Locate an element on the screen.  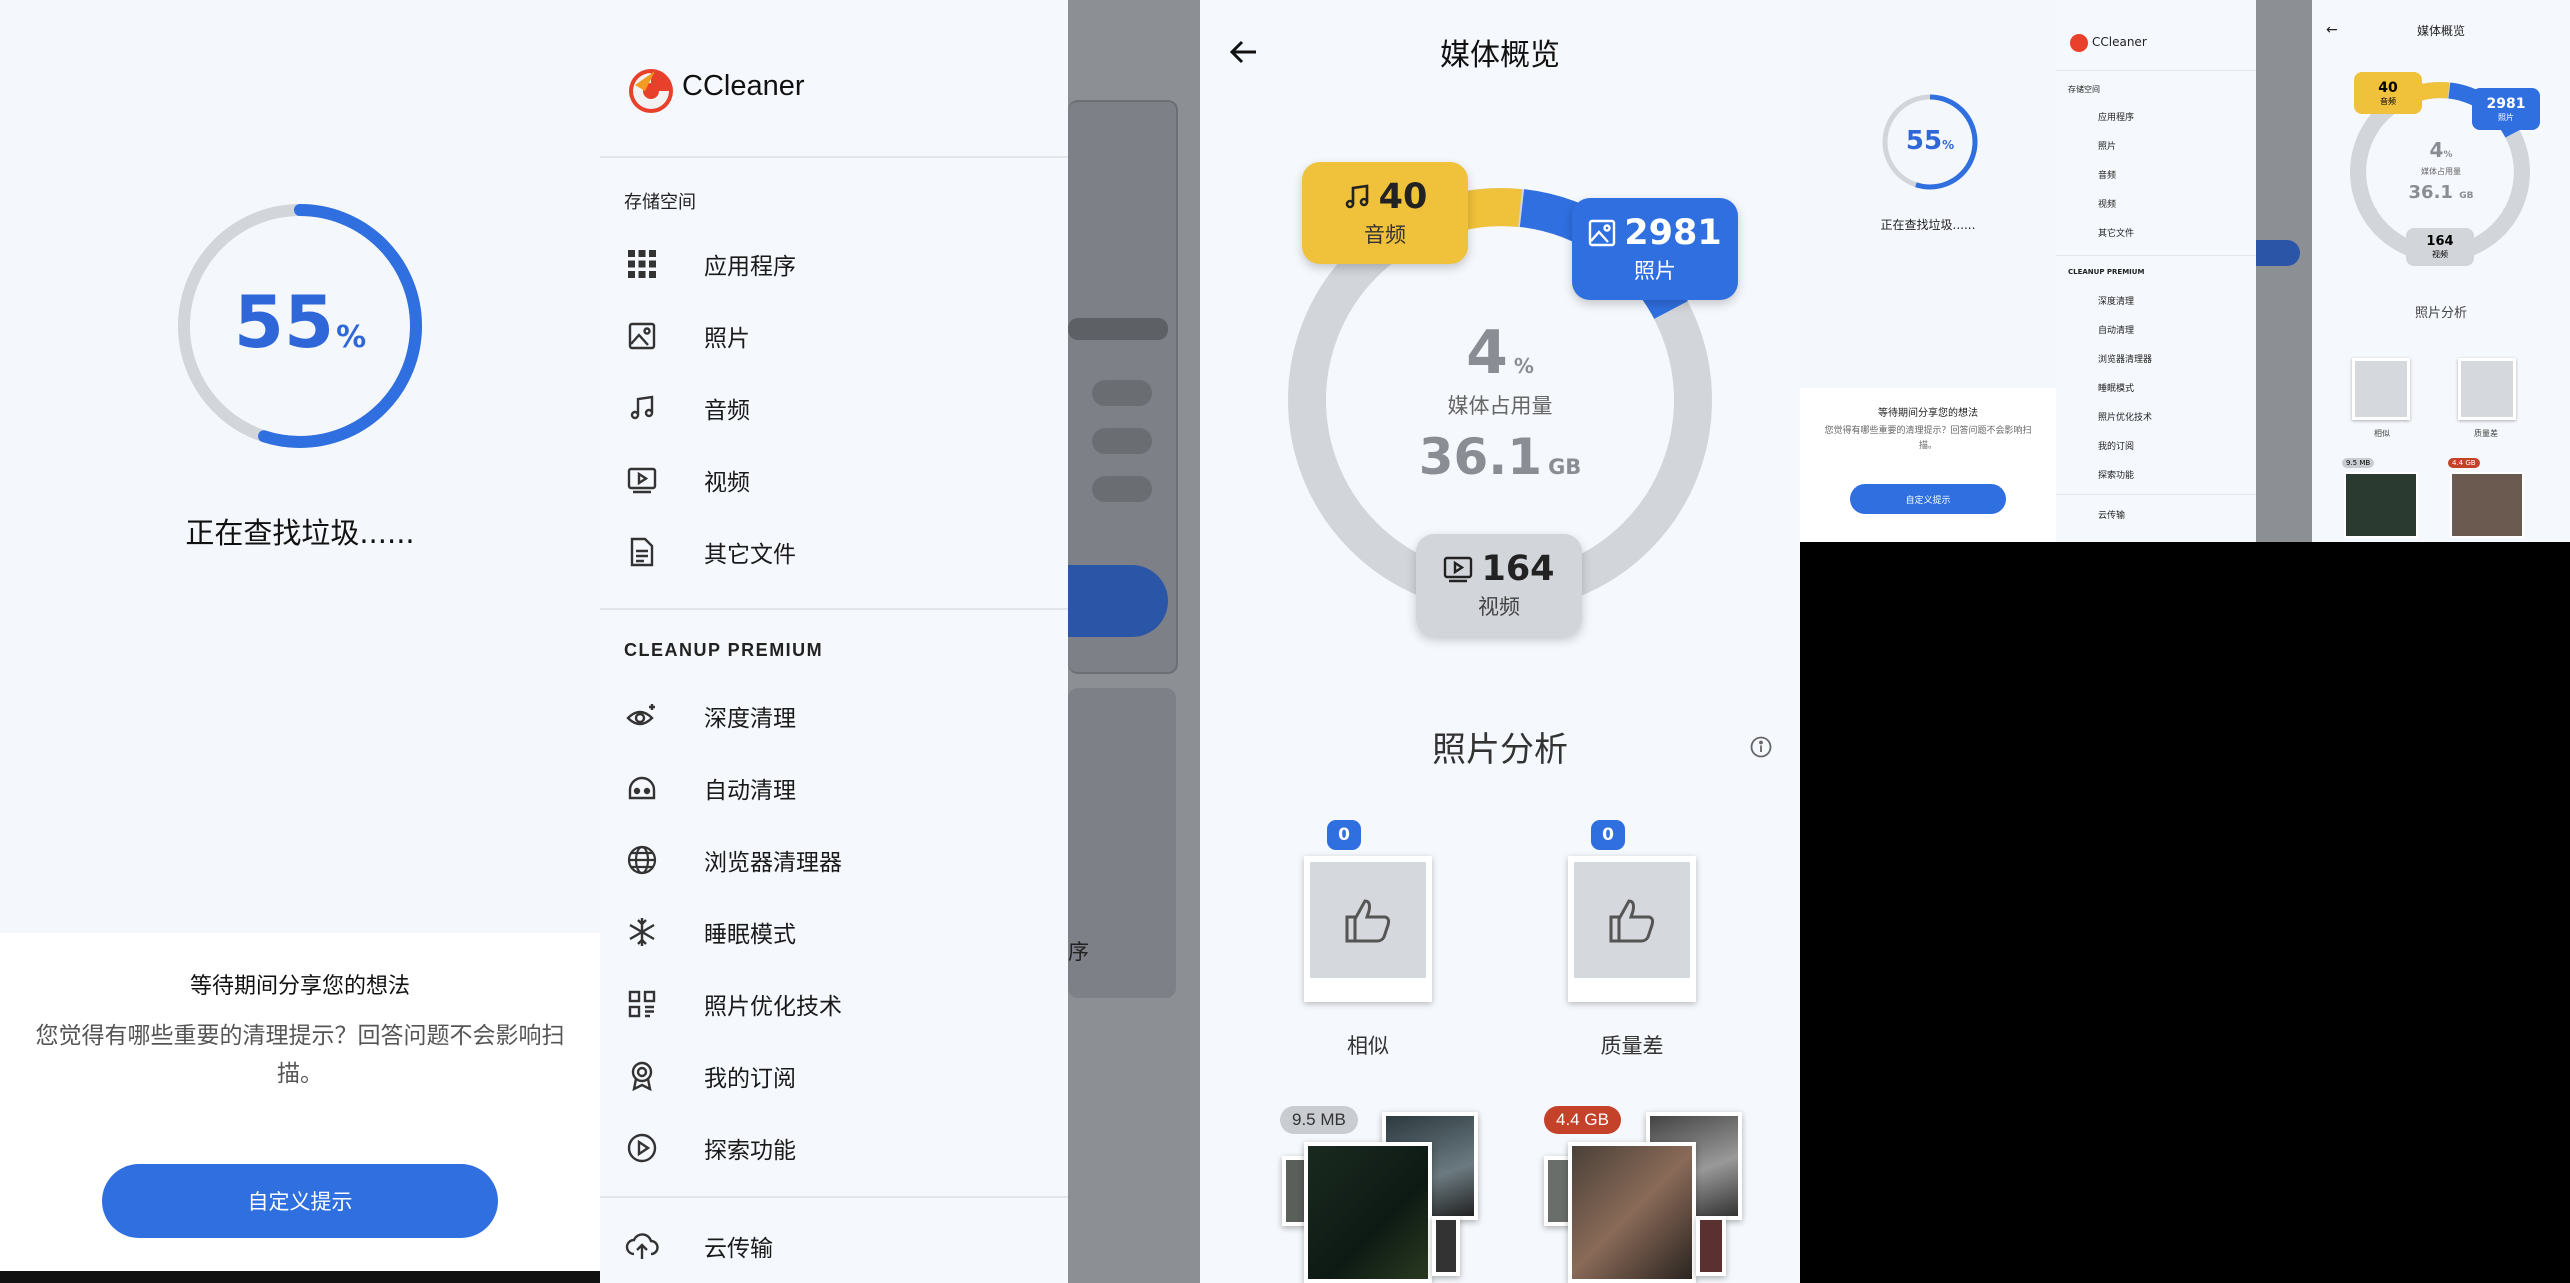
drawer-item-auto-clean: 自动清理 is located at coordinates (834, 788).